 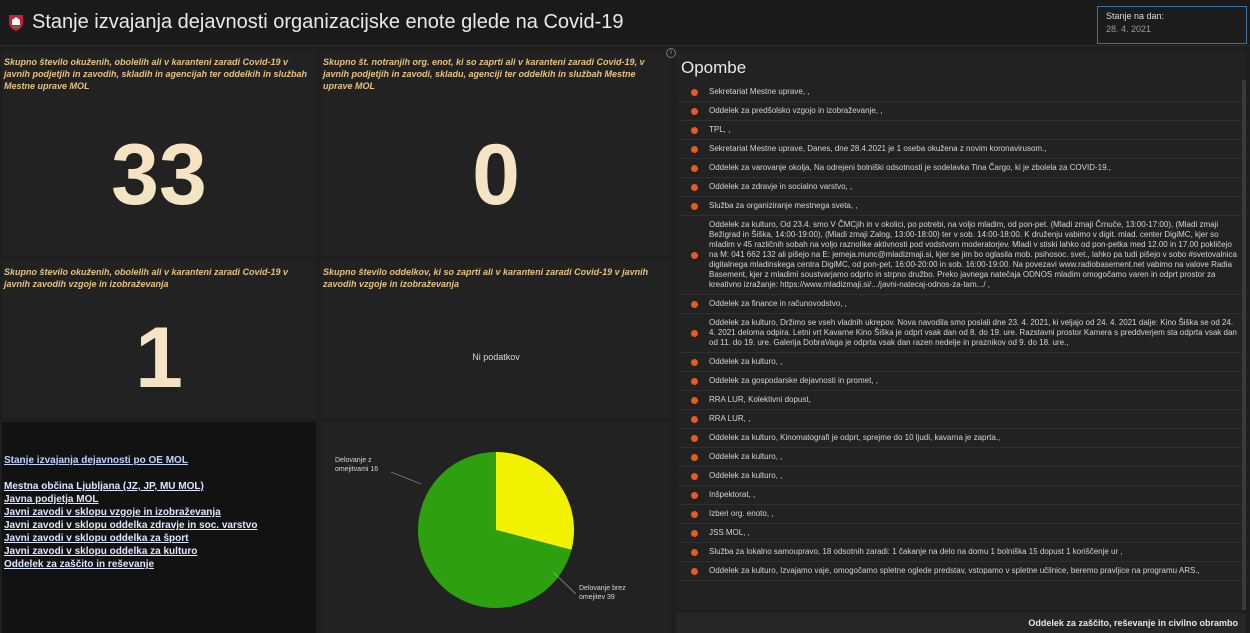 I want to click on status-links-heading: Stanje izvajanja dejavnosti po OE MOL, so click(x=130, y=460).